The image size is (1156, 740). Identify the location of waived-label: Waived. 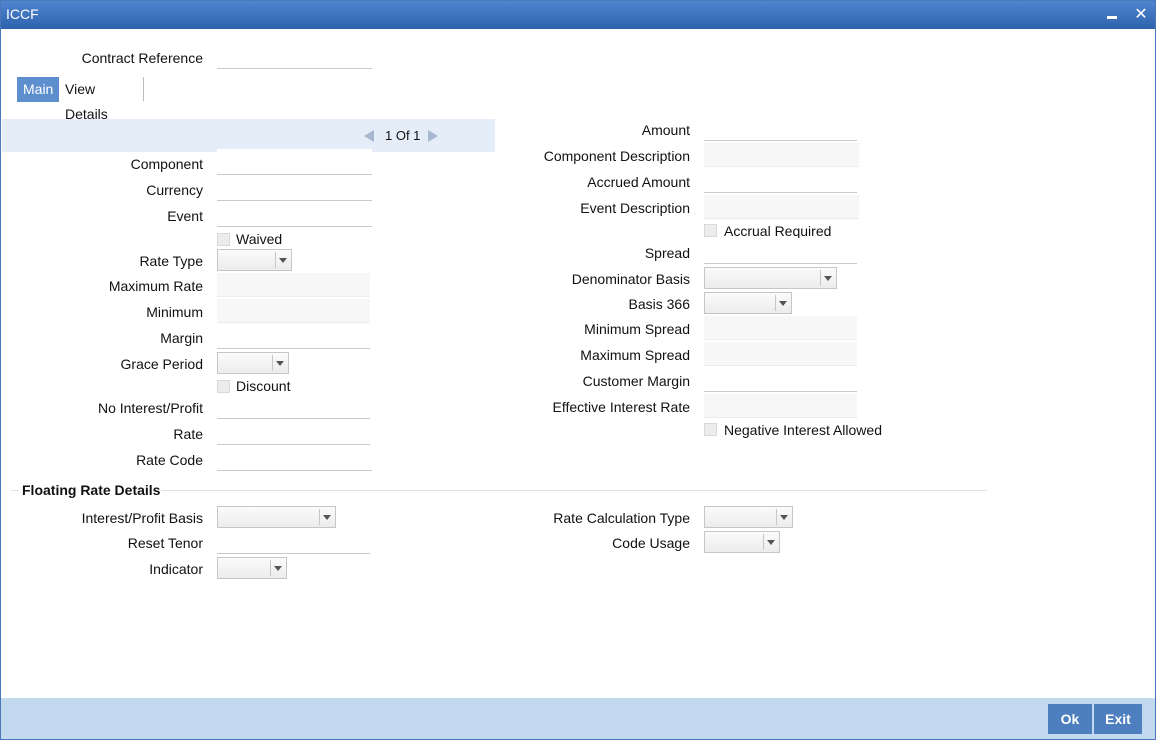
(259, 239).